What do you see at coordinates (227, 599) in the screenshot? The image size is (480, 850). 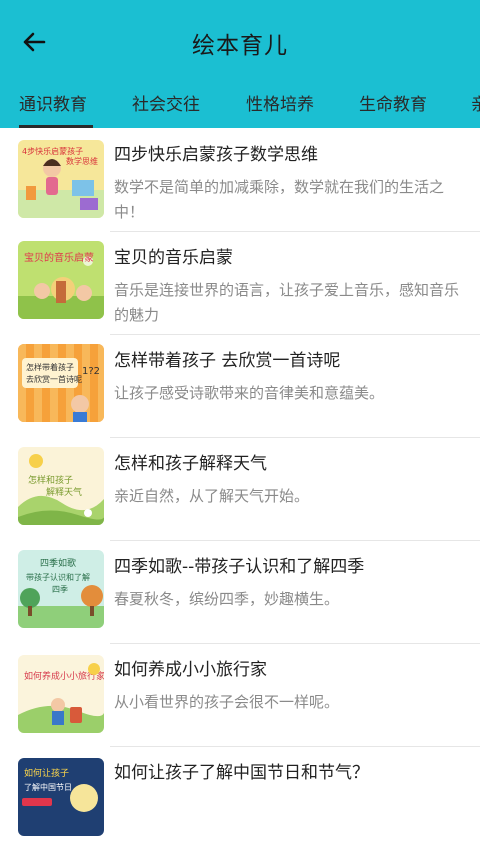 I see `article-description: 春夏秋冬，缤纷四季，妙趣横生。` at bounding box center [227, 599].